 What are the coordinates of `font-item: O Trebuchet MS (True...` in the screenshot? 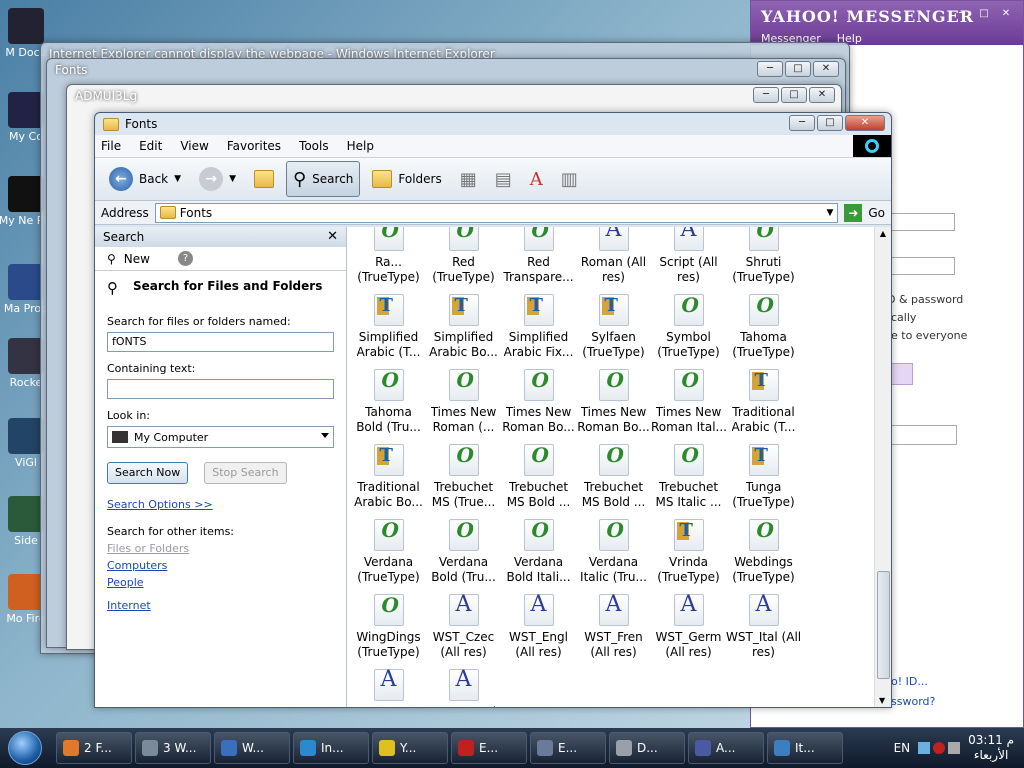 It's located at (463, 477).